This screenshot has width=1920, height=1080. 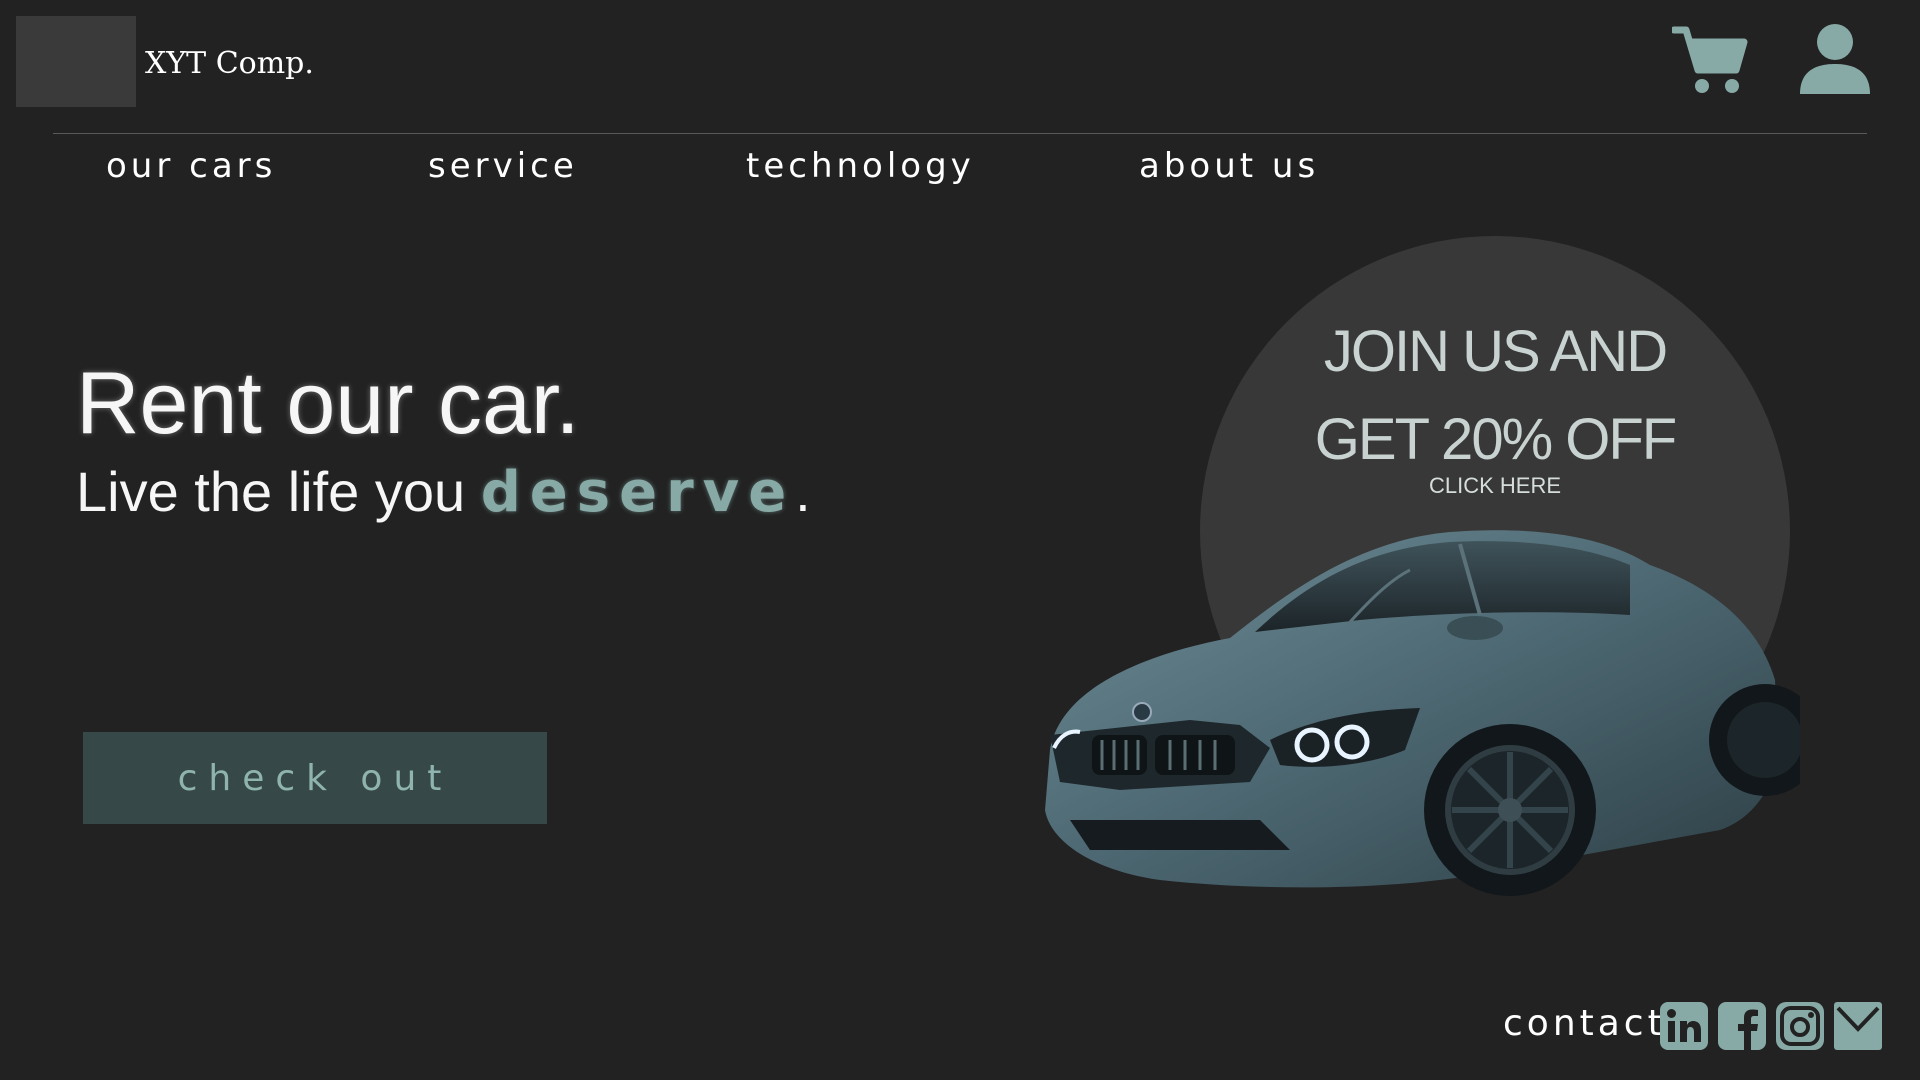 What do you see at coordinates (1422, 713) in the screenshot?
I see `car-image` at bounding box center [1422, 713].